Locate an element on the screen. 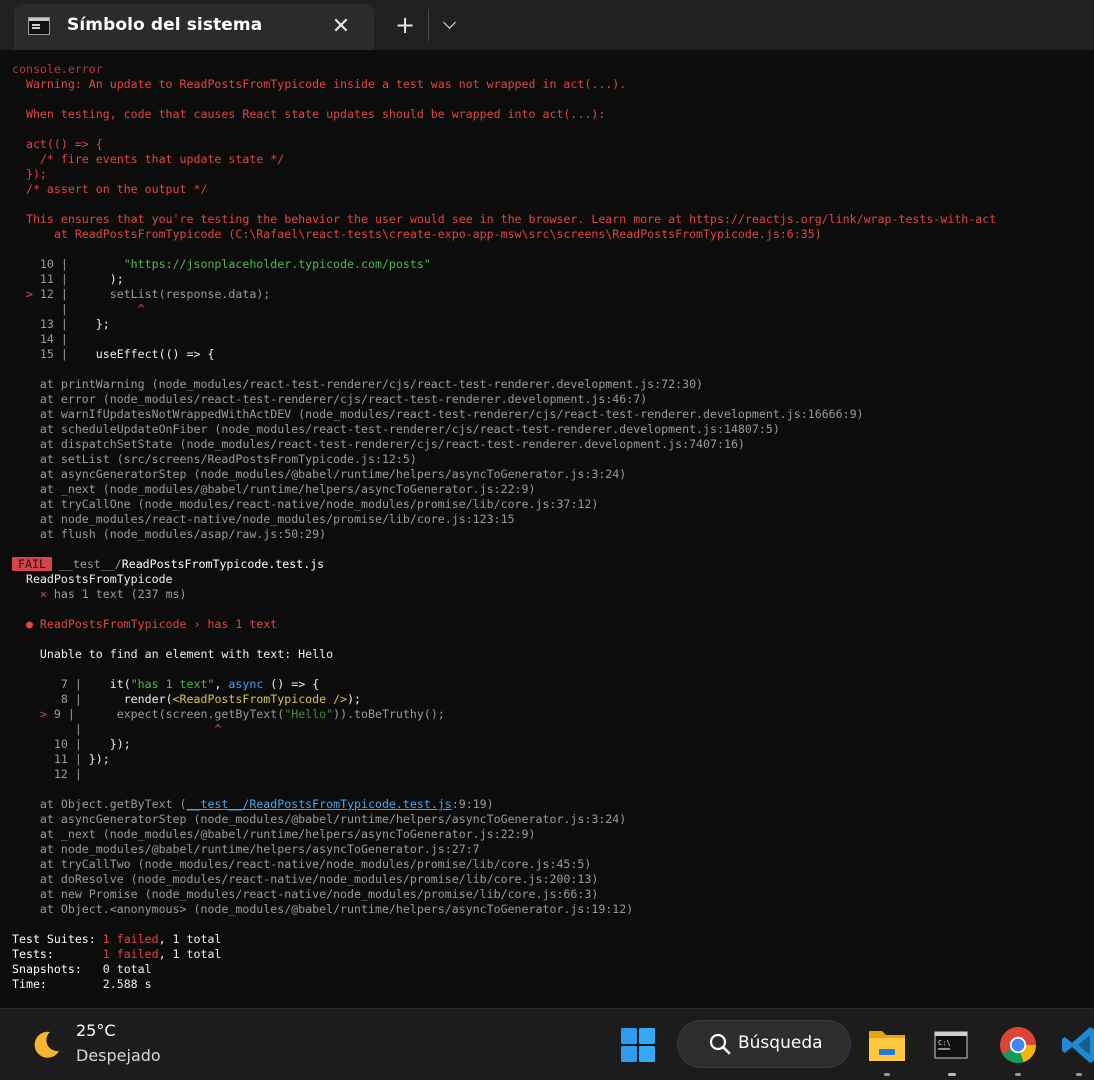 This screenshot has height=1080, width=1094. code-line: 8 | render(<ReadPostsFromTypicode />); is located at coordinates (187, 699).